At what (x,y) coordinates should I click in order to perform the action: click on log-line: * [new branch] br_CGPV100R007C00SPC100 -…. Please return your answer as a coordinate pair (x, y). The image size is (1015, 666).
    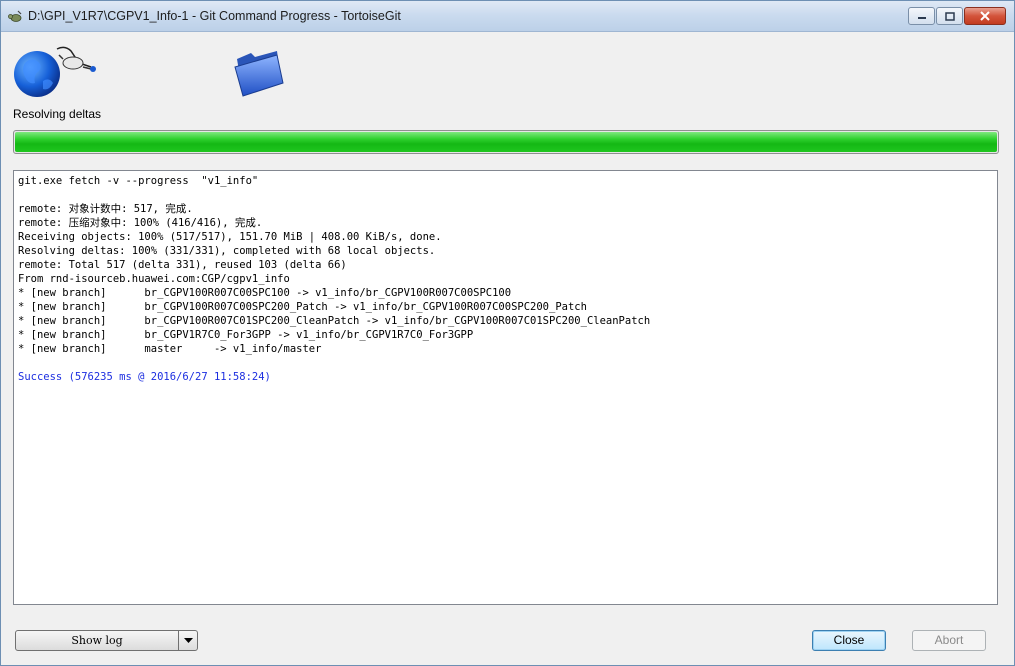
    Looking at the image, I should click on (265, 293).